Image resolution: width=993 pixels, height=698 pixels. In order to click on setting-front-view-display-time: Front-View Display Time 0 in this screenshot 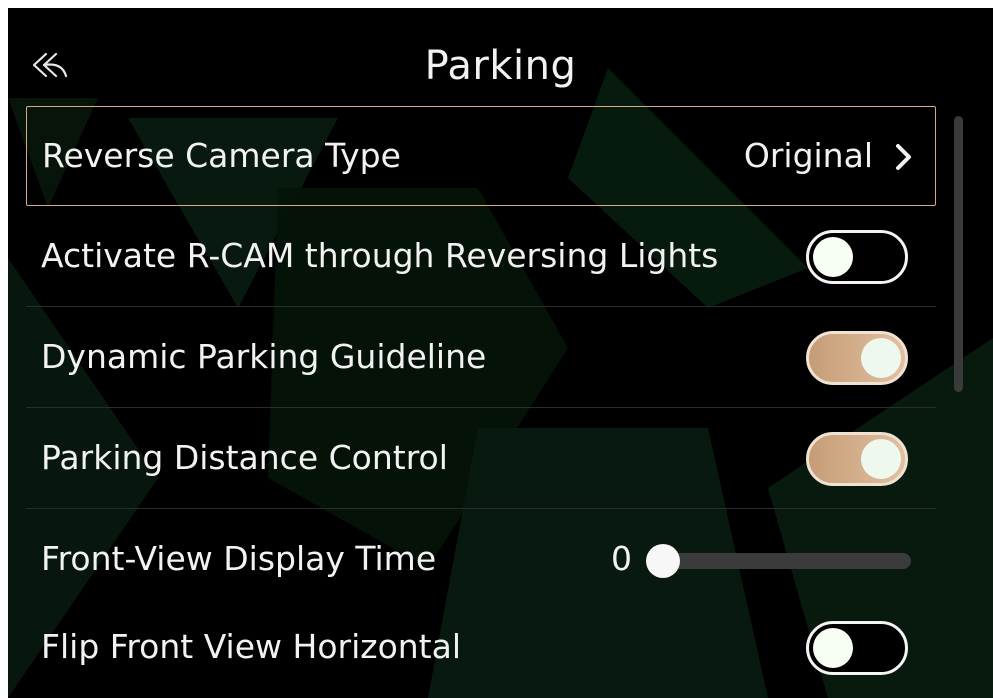, I will do `click(481, 560)`.